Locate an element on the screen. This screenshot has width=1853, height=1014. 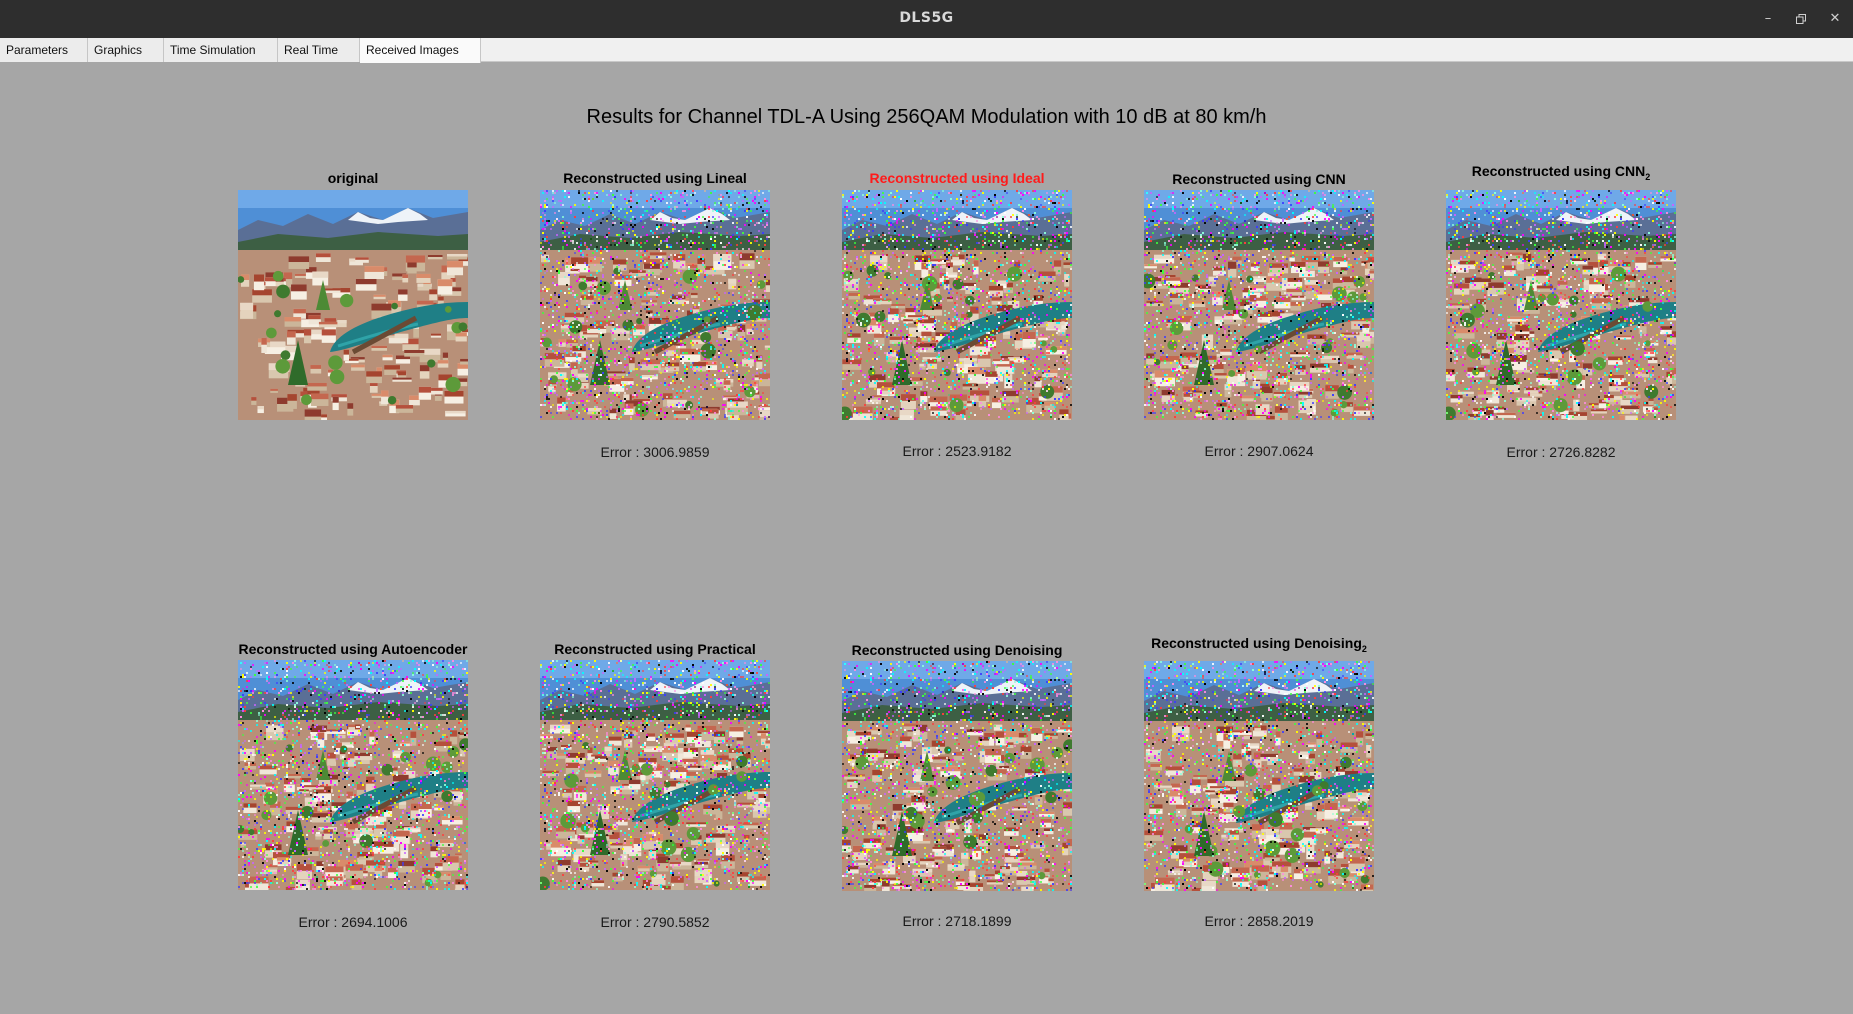
reconstructed-denoising2-image is located at coordinates (1259, 776).